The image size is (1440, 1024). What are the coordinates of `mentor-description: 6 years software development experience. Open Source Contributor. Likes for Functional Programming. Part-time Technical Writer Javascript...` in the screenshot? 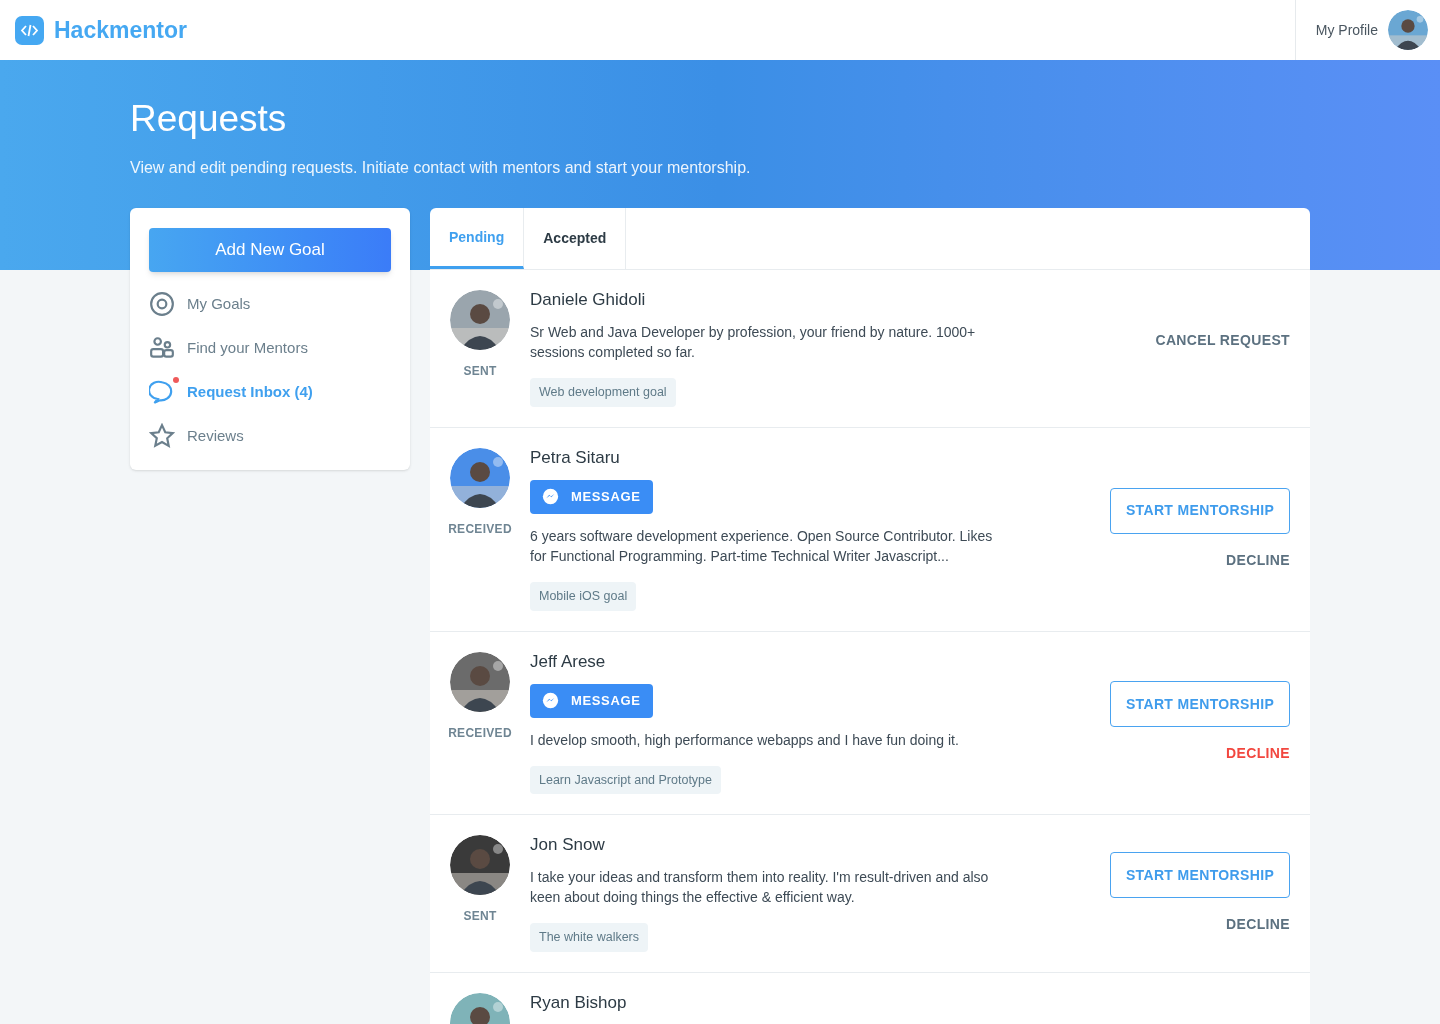 It's located at (762, 546).